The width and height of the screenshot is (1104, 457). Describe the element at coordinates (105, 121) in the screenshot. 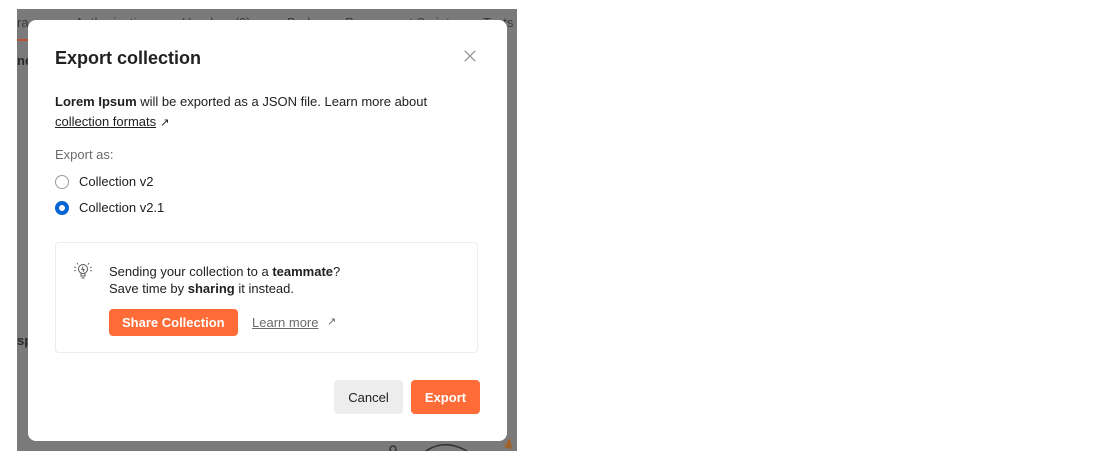

I see `collection-formats-link: collection formats` at that location.